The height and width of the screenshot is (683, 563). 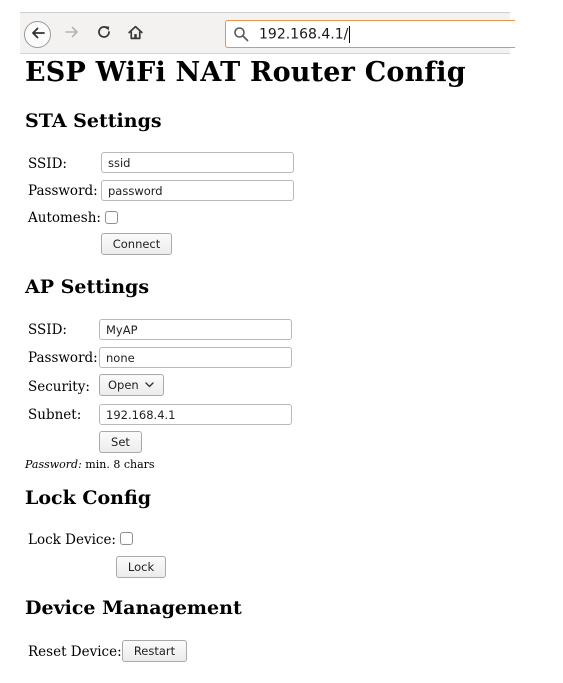 What do you see at coordinates (120, 442) in the screenshot?
I see `set-button: Set` at bounding box center [120, 442].